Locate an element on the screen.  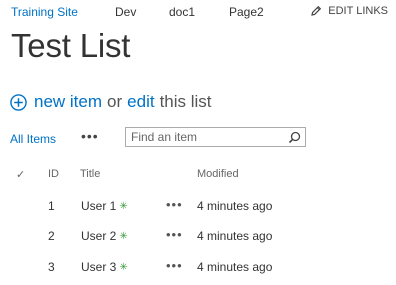
or-text: or is located at coordinates (115, 101).